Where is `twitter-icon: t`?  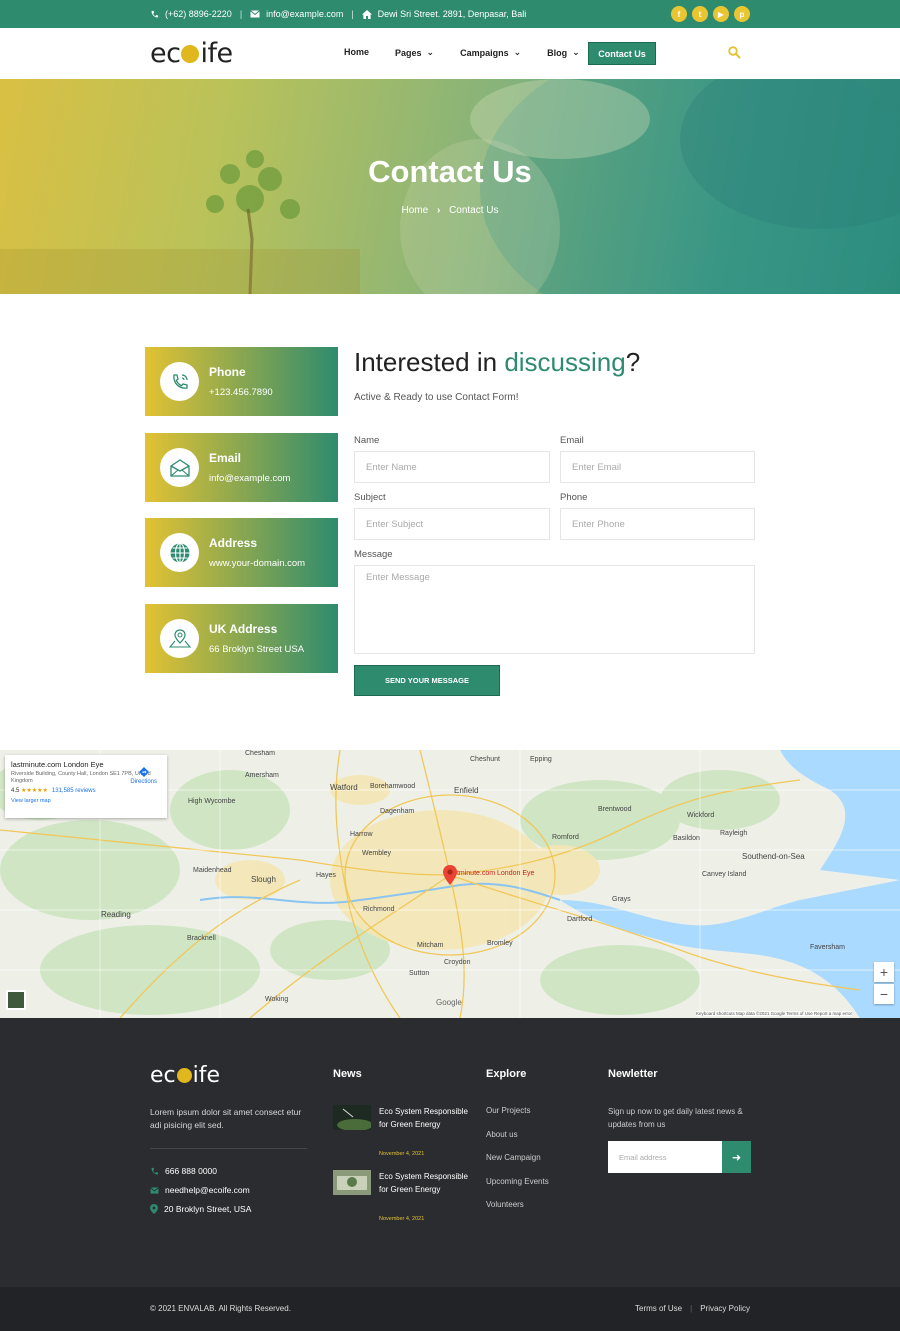
twitter-icon: t is located at coordinates (700, 14).